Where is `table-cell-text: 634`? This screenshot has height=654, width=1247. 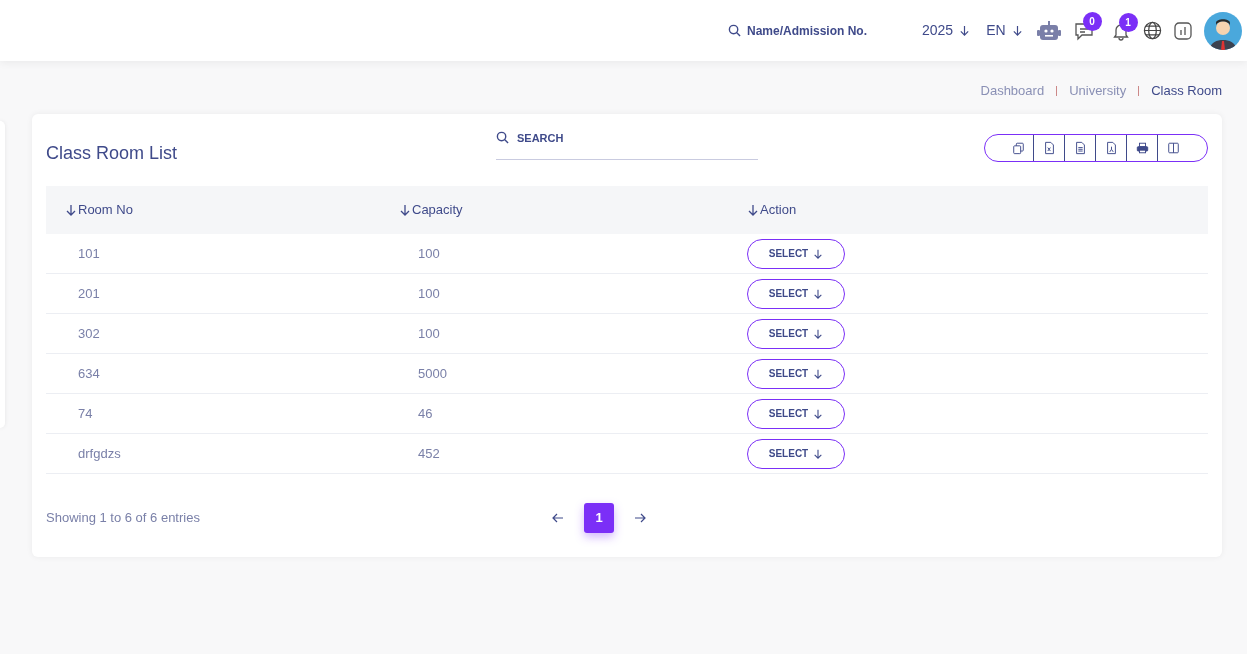
table-cell-text: 634 is located at coordinates (89, 373).